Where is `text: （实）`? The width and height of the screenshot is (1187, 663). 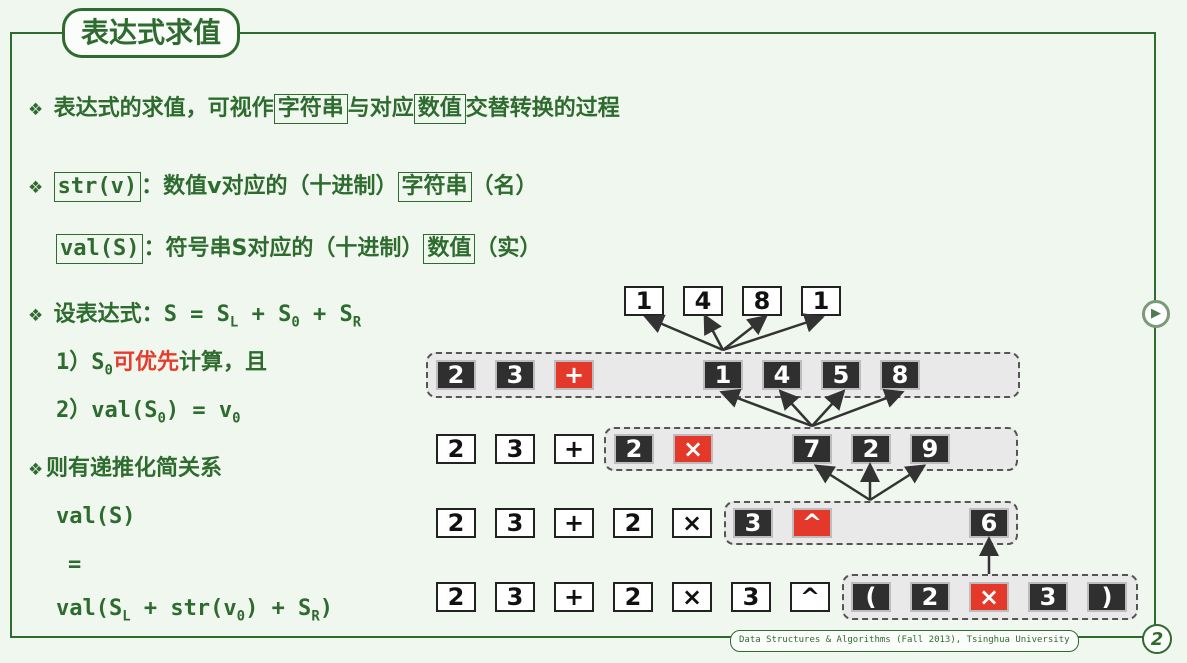
text: （实） is located at coordinates (508, 248).